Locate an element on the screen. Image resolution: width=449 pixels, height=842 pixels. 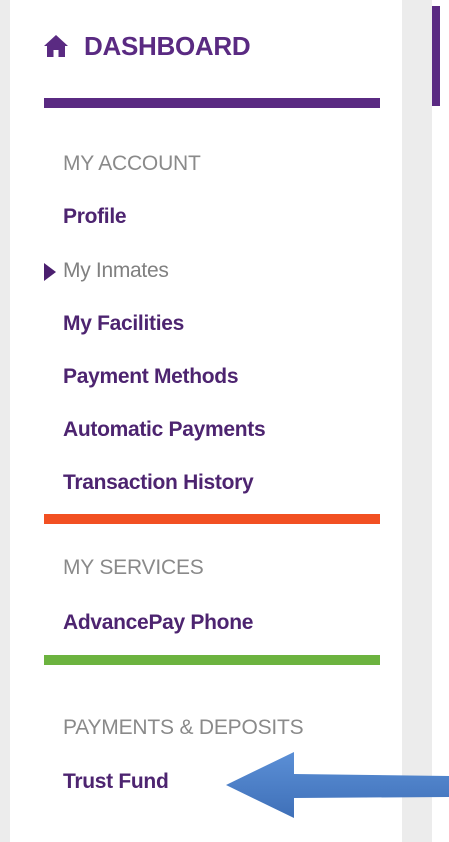
dashboard-label: DASHBOARD is located at coordinates (167, 45).